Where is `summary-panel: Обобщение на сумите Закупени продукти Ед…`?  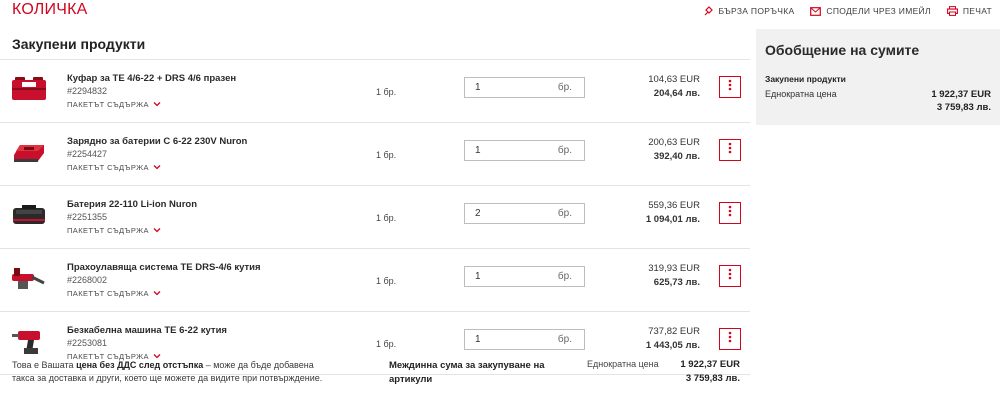
summary-panel: Обобщение на сумите Закупени продукти Ед… is located at coordinates (878, 77).